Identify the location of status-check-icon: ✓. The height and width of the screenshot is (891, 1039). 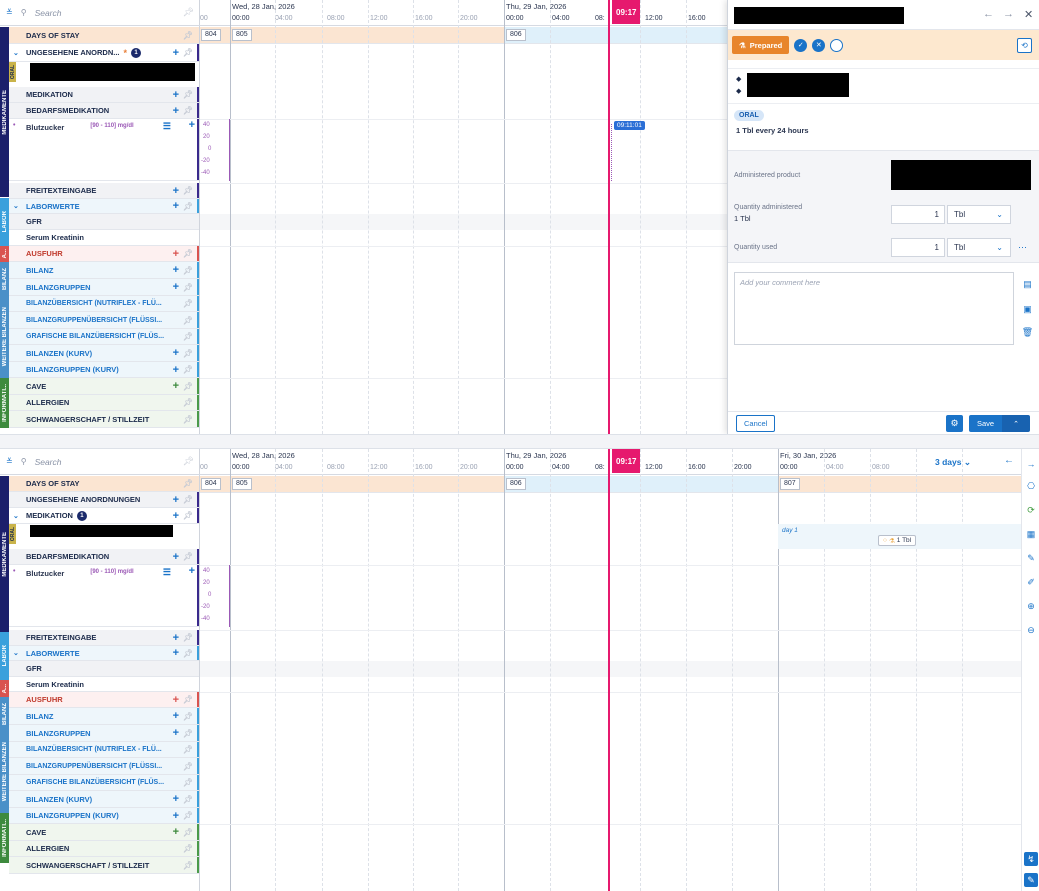
(801, 45).